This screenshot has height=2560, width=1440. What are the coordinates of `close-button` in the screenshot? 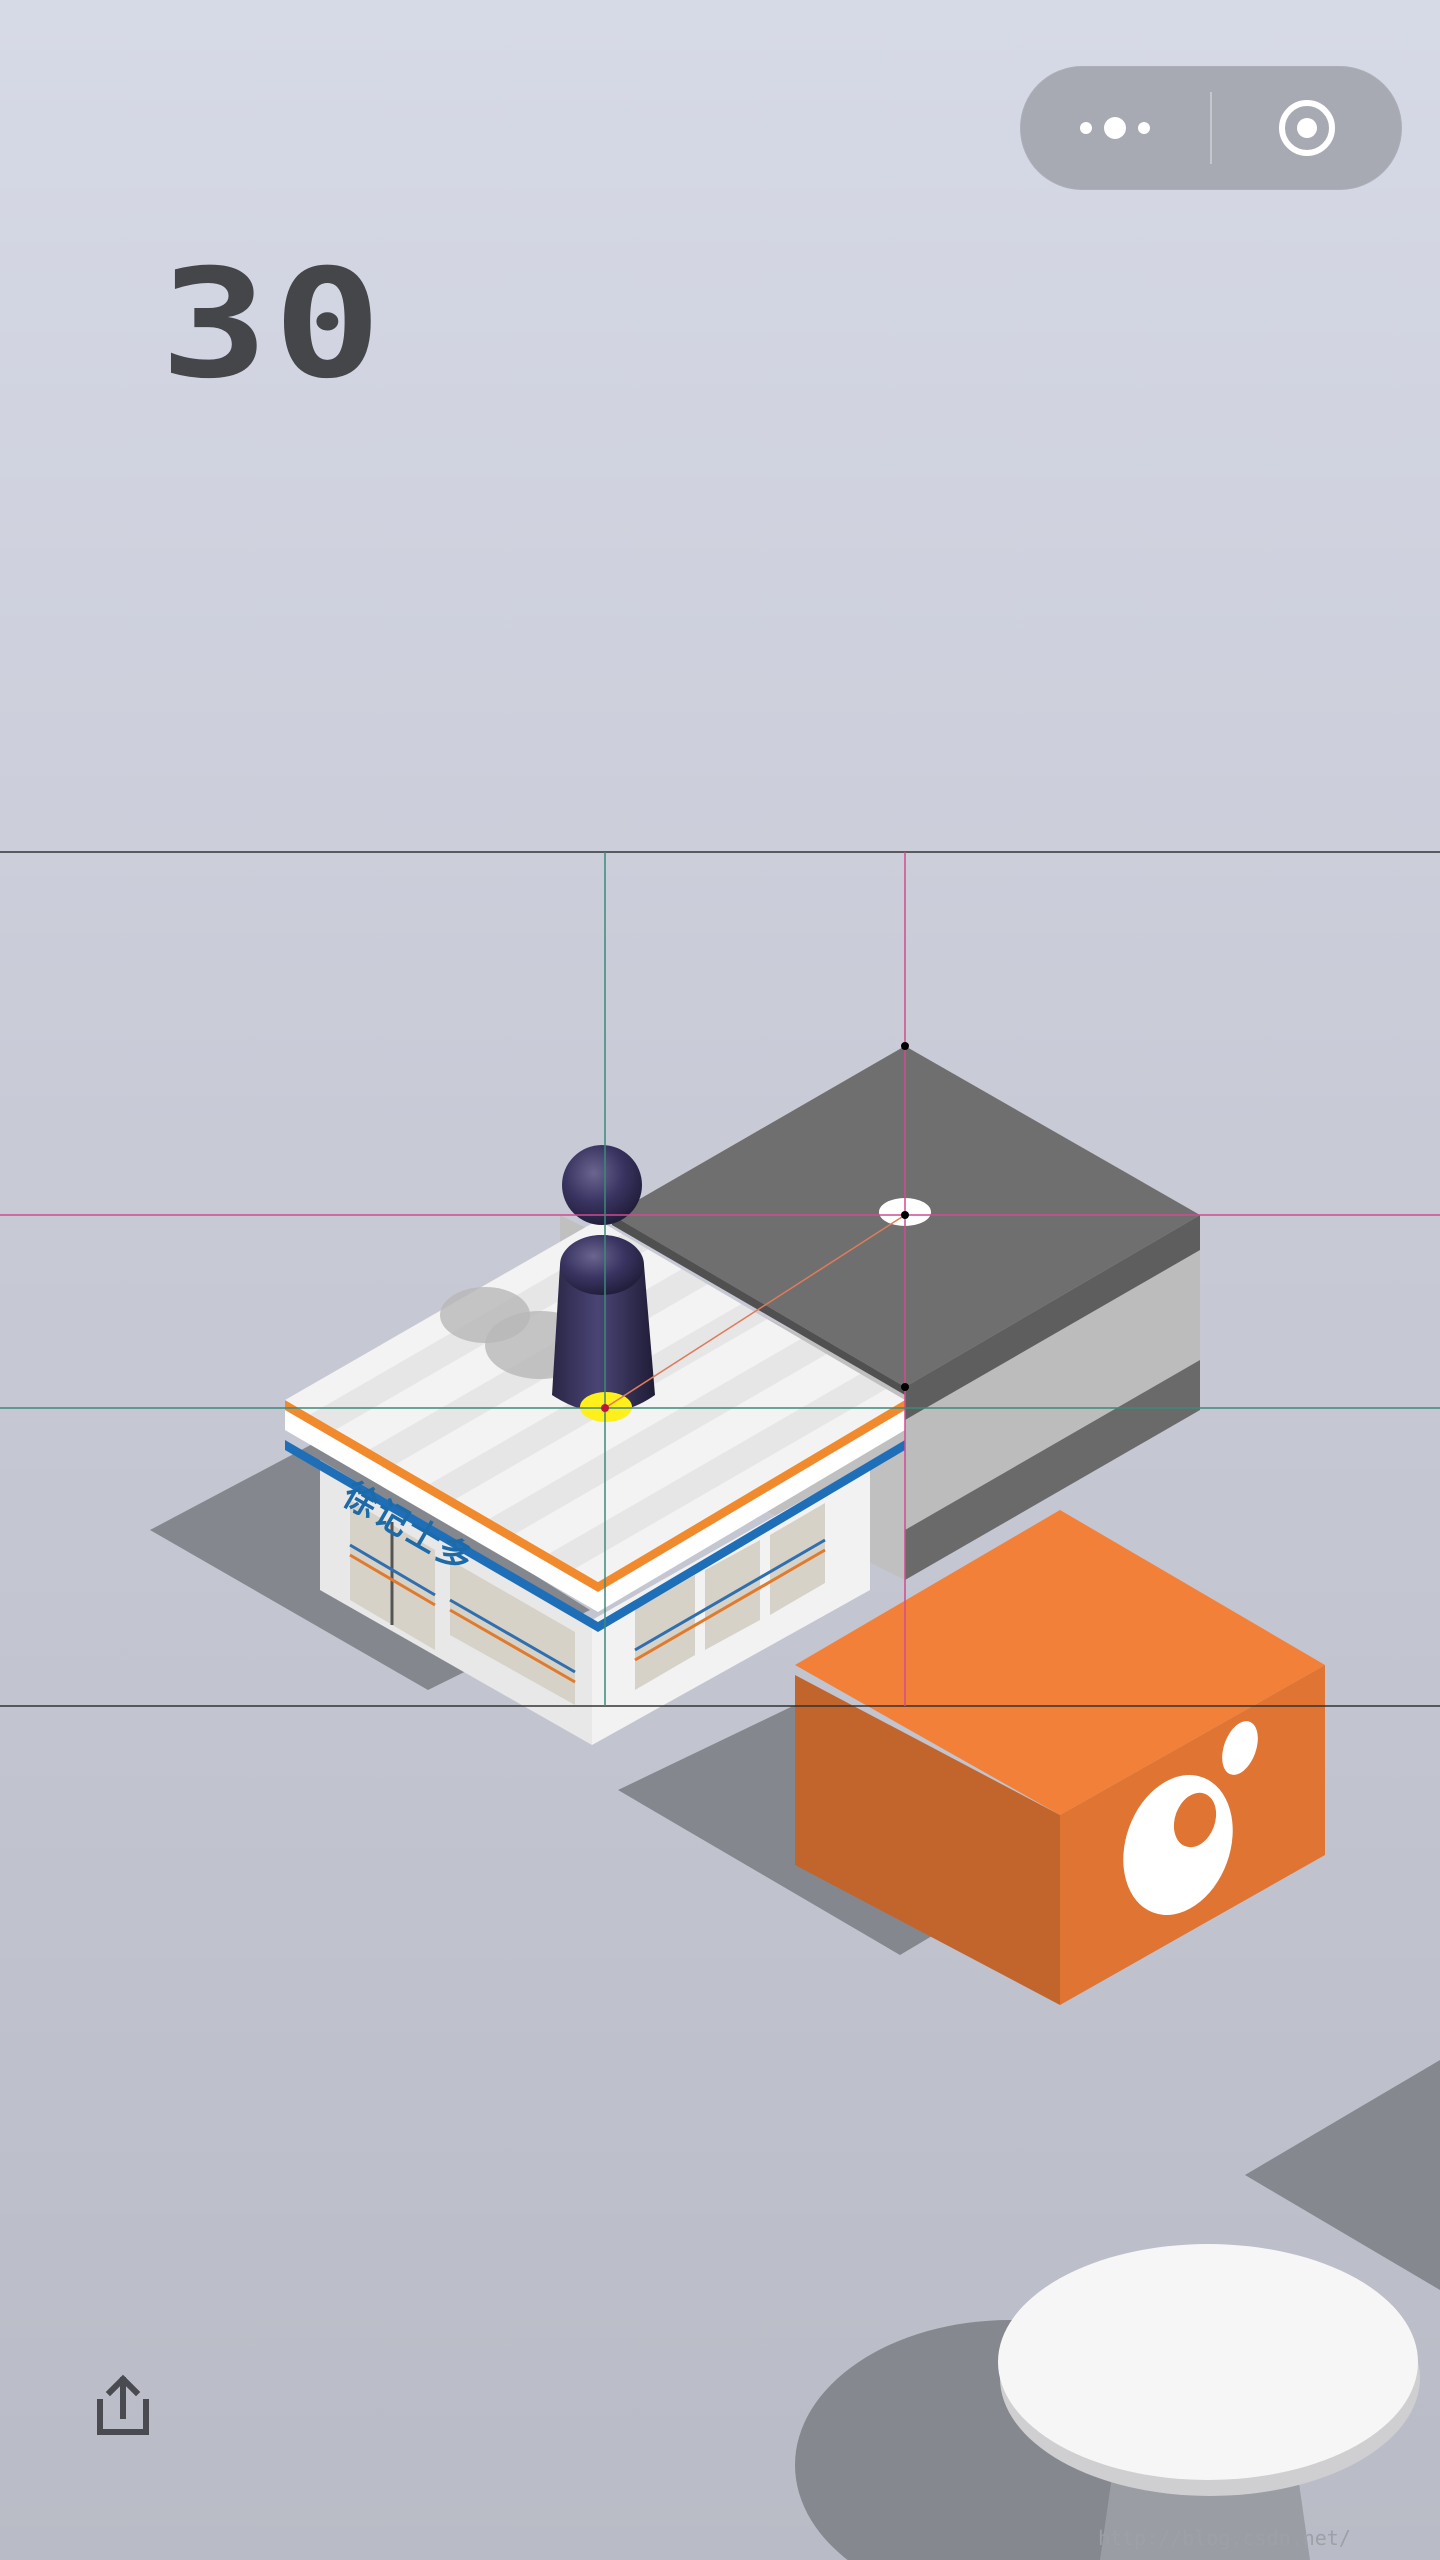 It's located at (1307, 128).